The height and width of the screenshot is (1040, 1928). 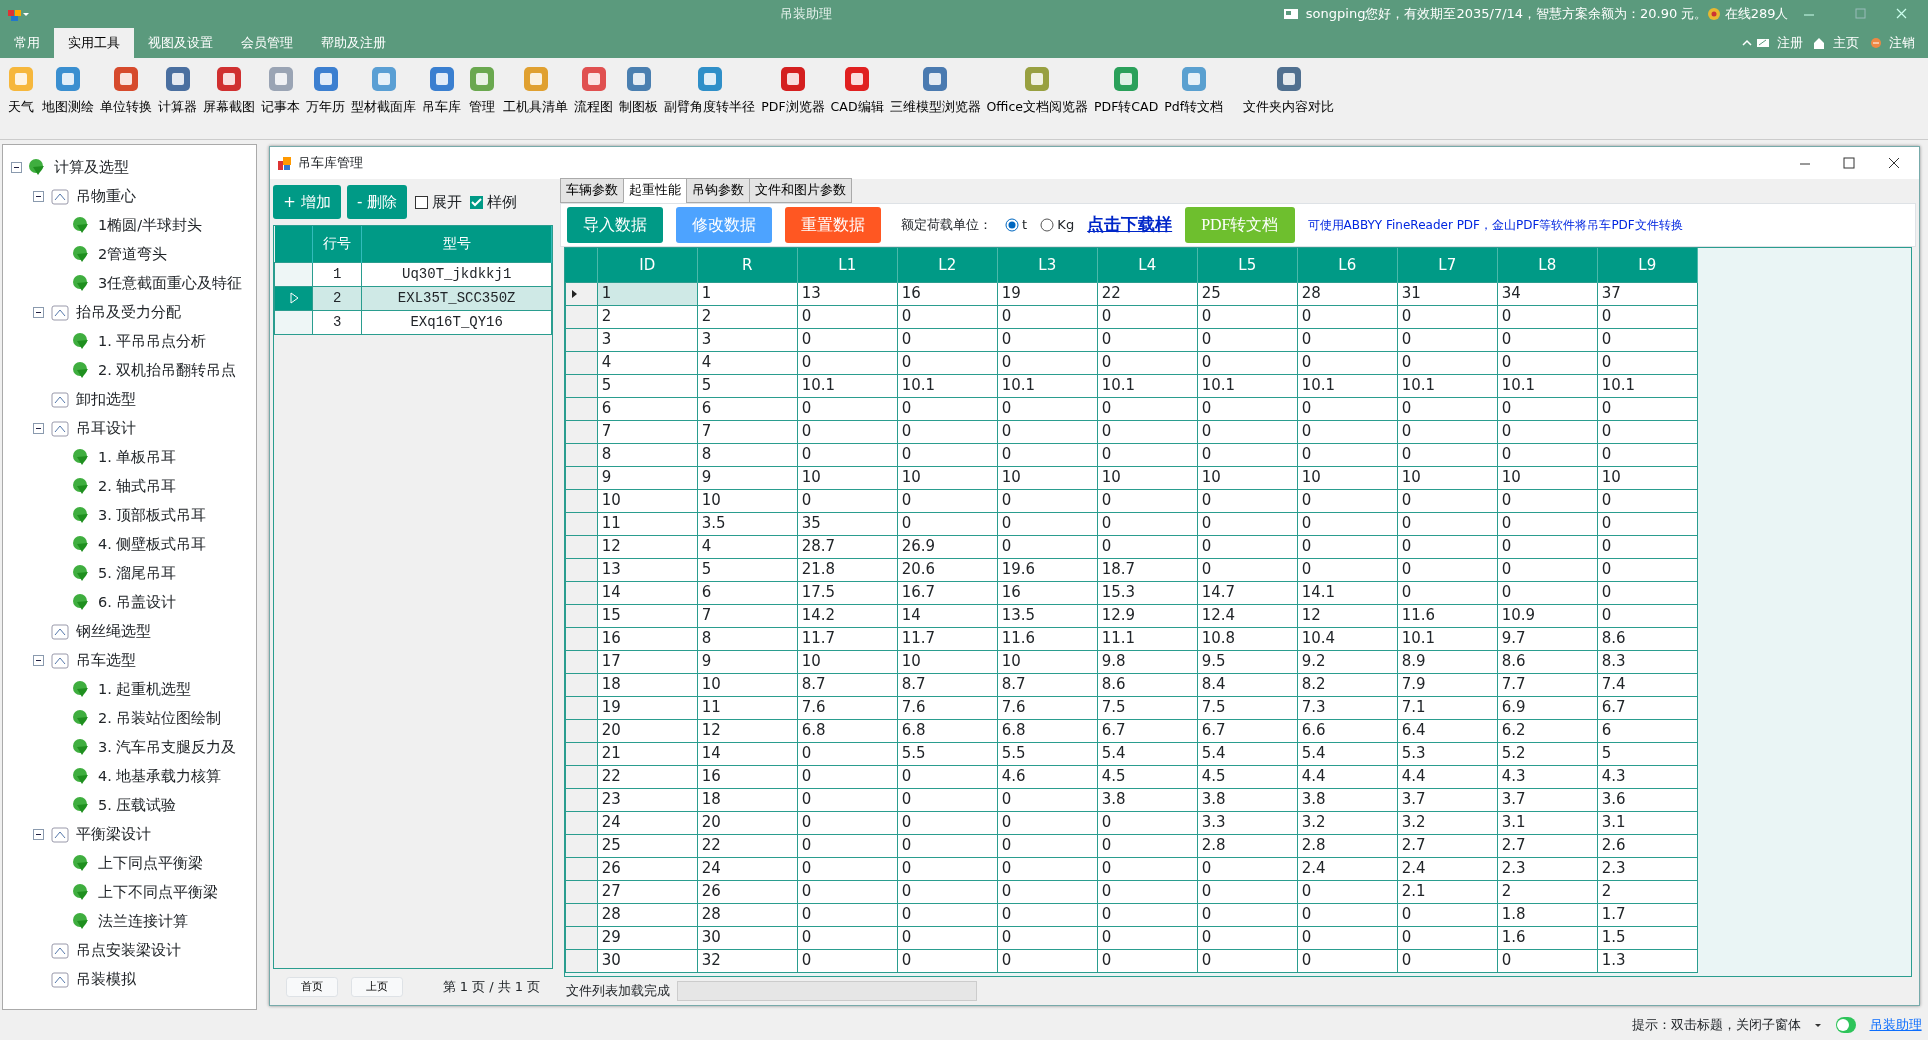 What do you see at coordinates (1547, 293) in the screenshot?
I see `table-cell: 34` at bounding box center [1547, 293].